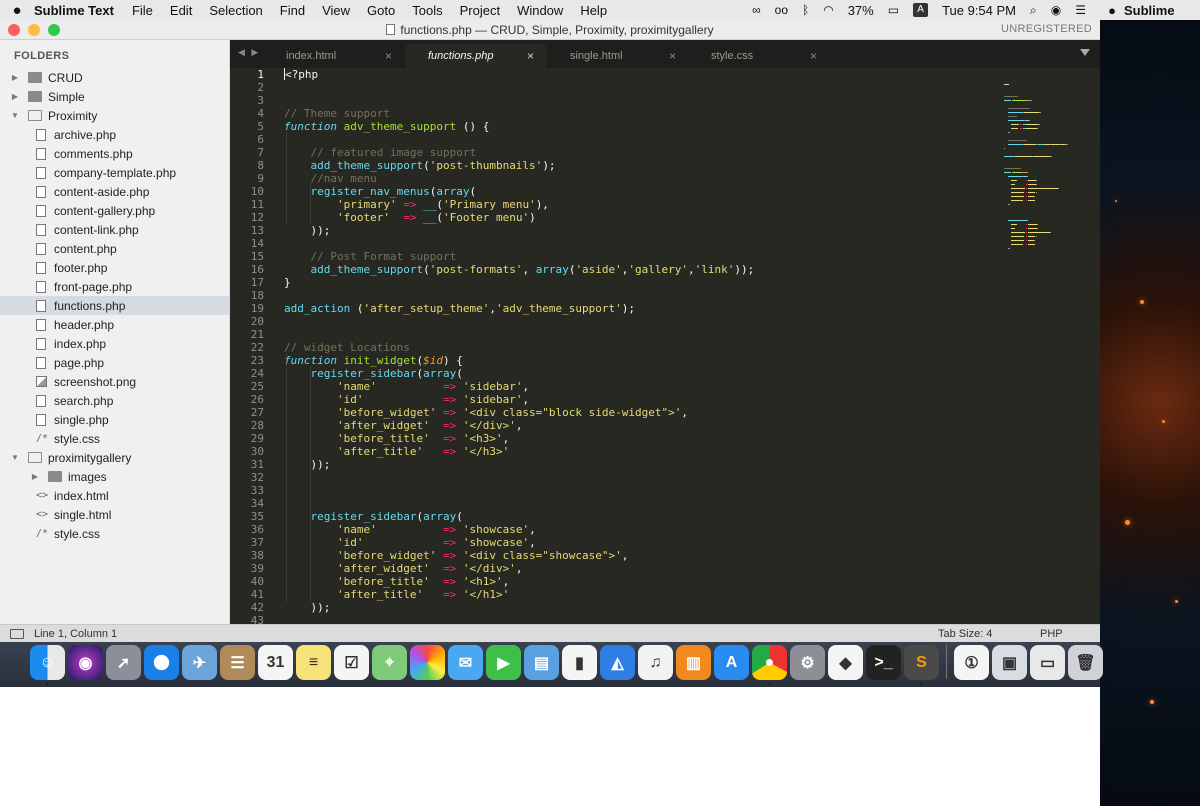 The image size is (1200, 806). I want to click on menu-tools: Tools, so click(427, 10).